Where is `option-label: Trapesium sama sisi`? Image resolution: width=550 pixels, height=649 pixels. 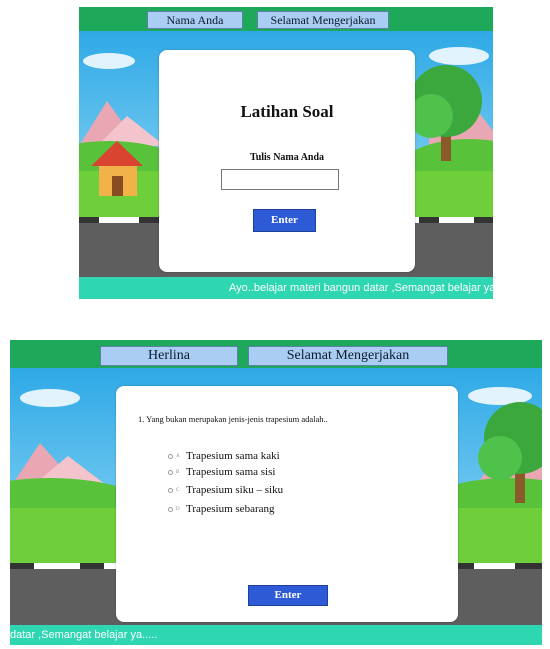
option-label: Trapesium sama sisi is located at coordinates (231, 472).